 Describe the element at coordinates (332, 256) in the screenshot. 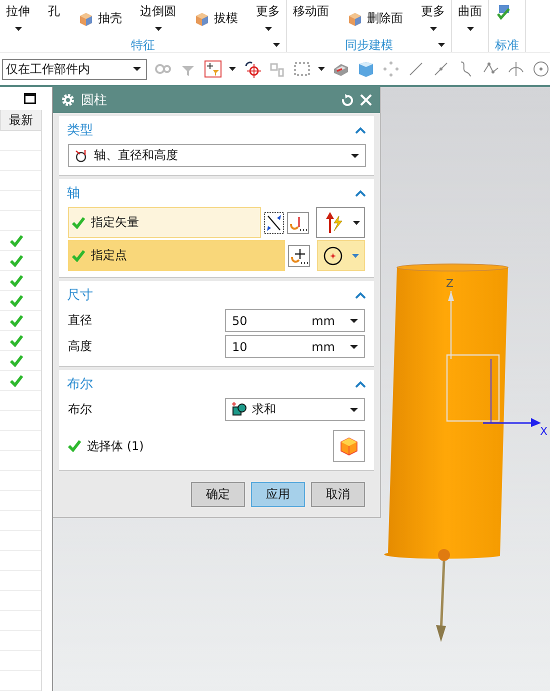

I see `point-icon` at that location.